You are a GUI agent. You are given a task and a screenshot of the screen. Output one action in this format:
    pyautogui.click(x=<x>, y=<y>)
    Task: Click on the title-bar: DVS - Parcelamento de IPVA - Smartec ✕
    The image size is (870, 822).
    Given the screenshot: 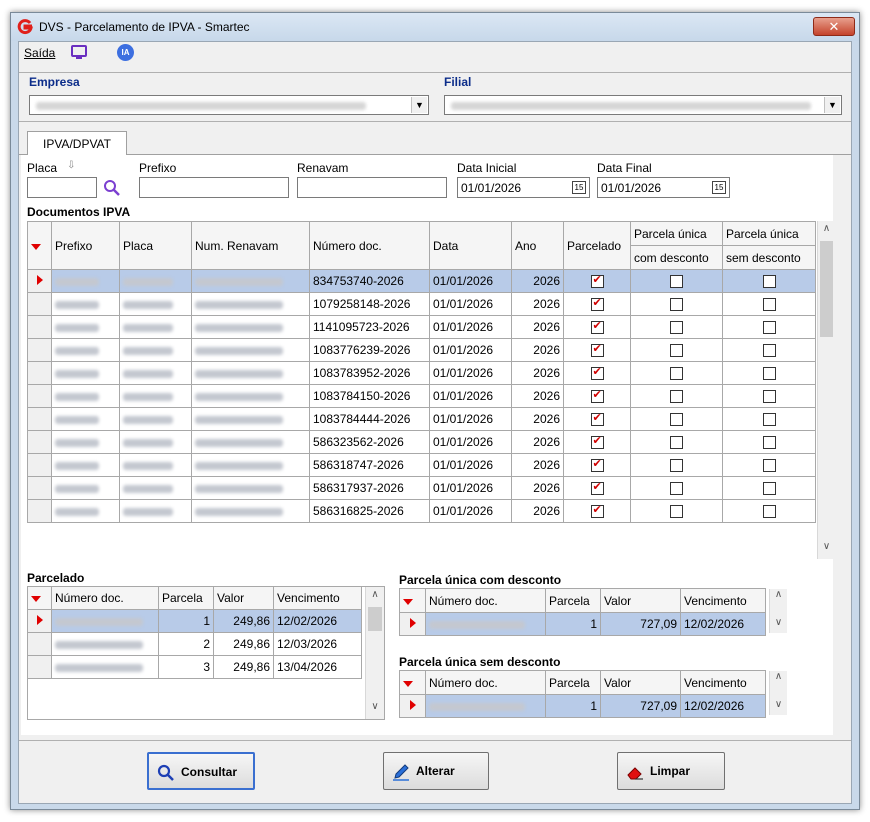 What is the action you would take?
    pyautogui.click(x=435, y=27)
    